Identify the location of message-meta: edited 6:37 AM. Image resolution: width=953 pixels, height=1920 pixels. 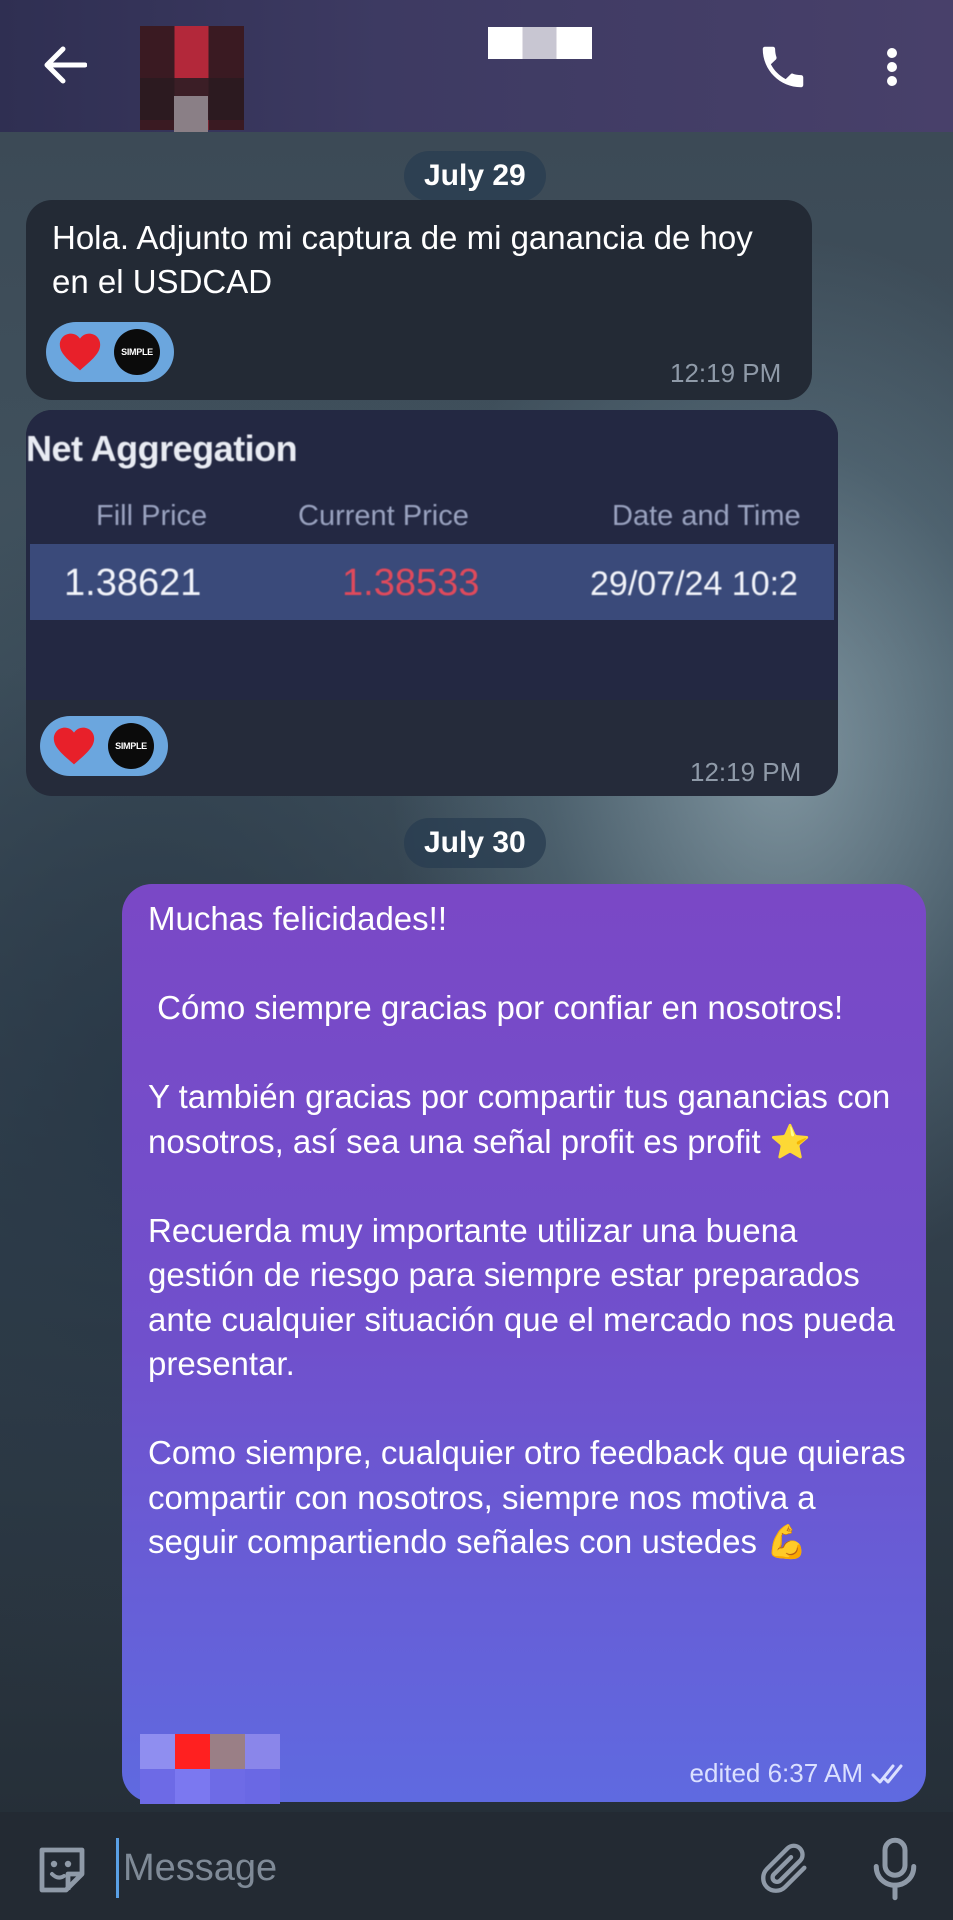
(800, 1773).